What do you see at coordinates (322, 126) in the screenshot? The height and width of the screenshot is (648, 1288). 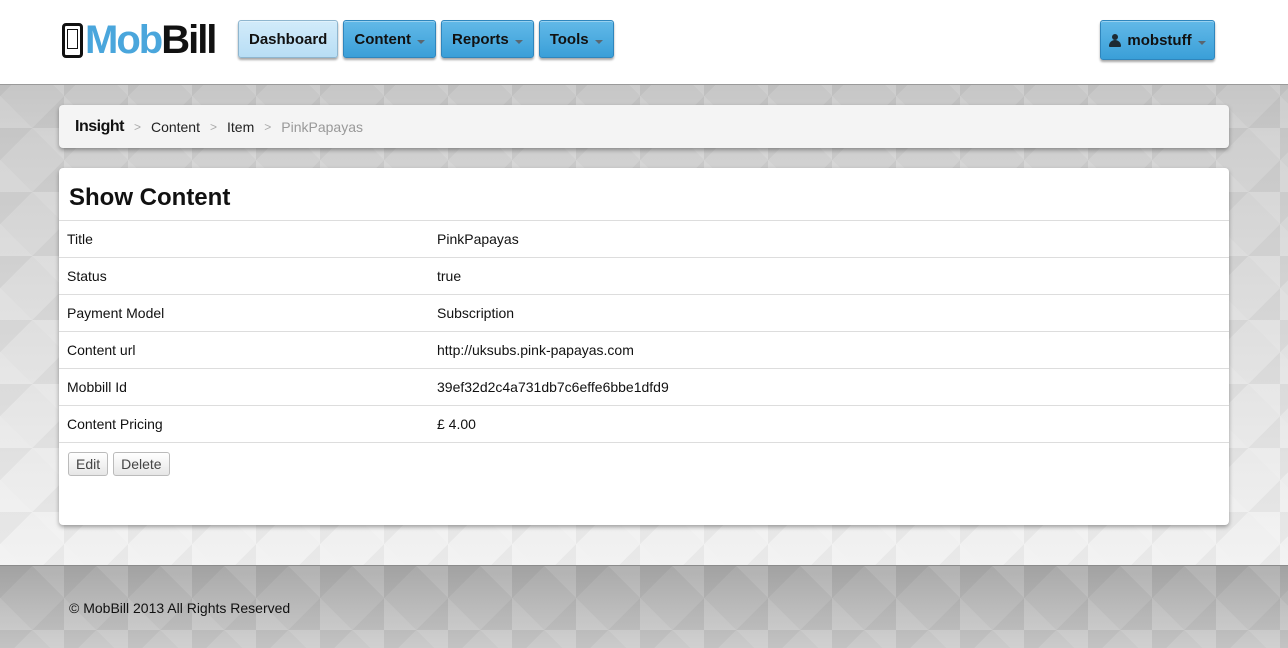 I see `breadcrumb-current: PinkPapayas` at bounding box center [322, 126].